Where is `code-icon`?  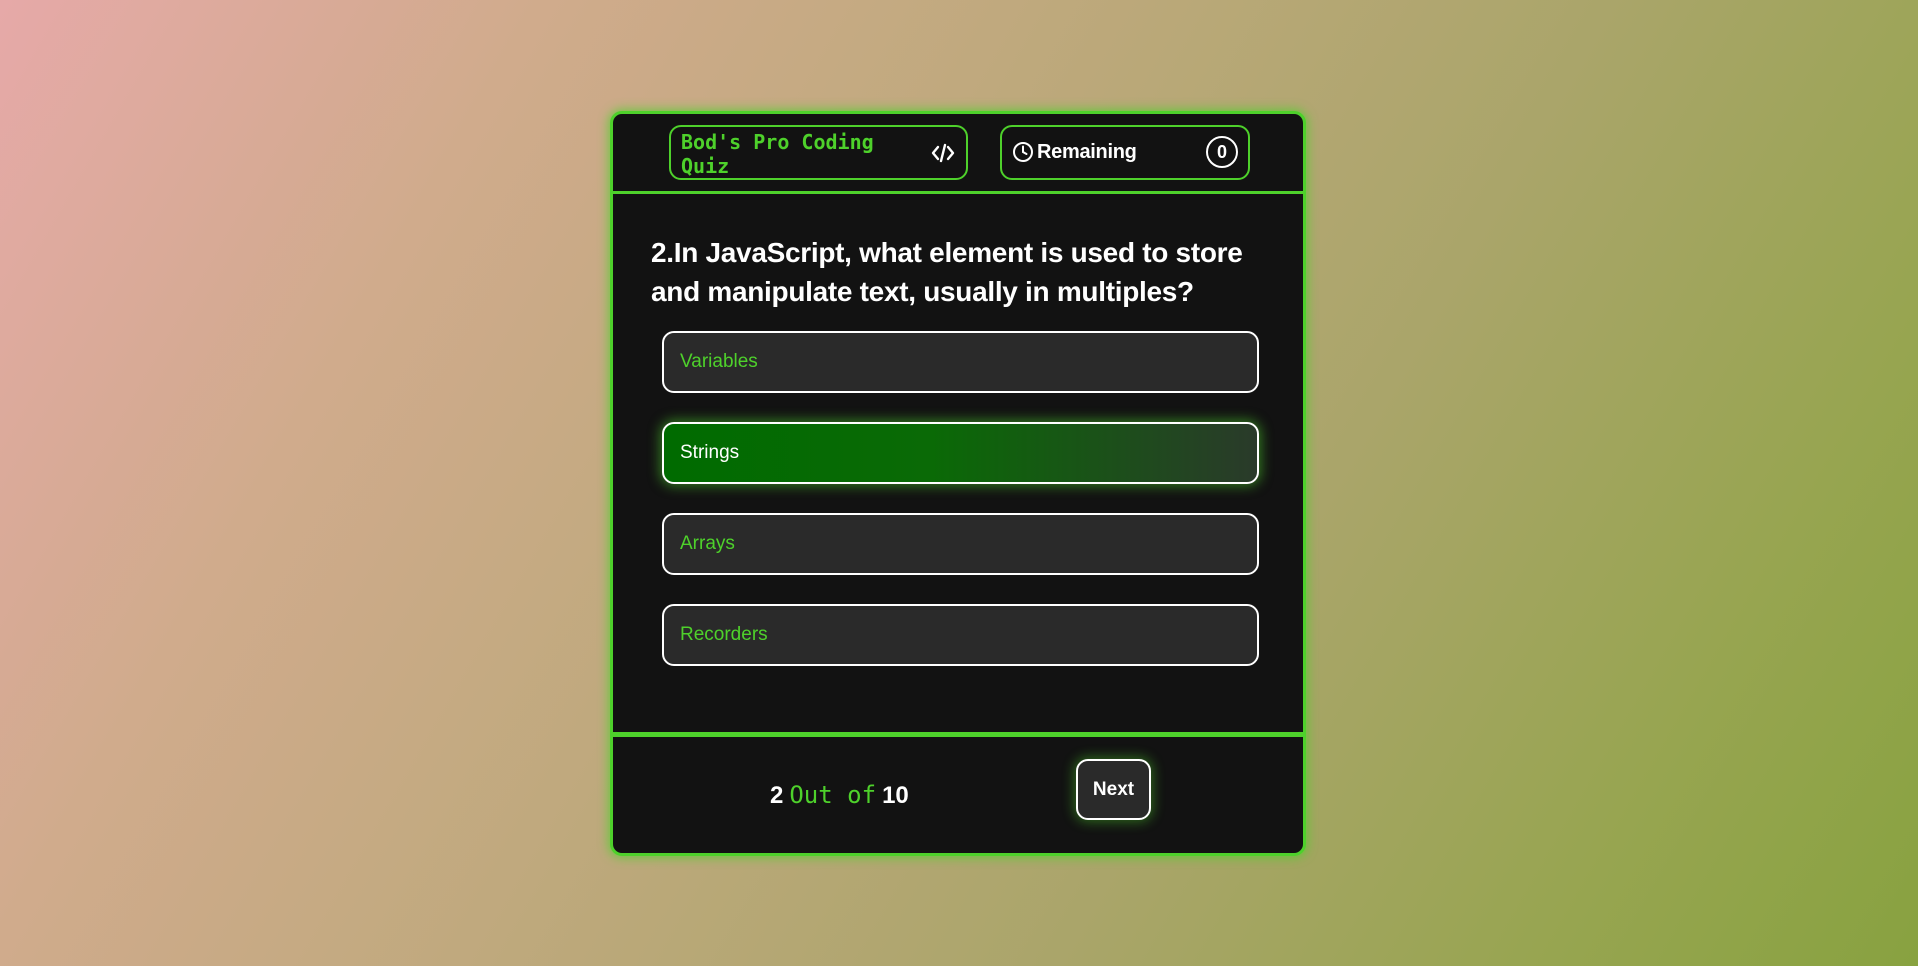
code-icon is located at coordinates (943, 153).